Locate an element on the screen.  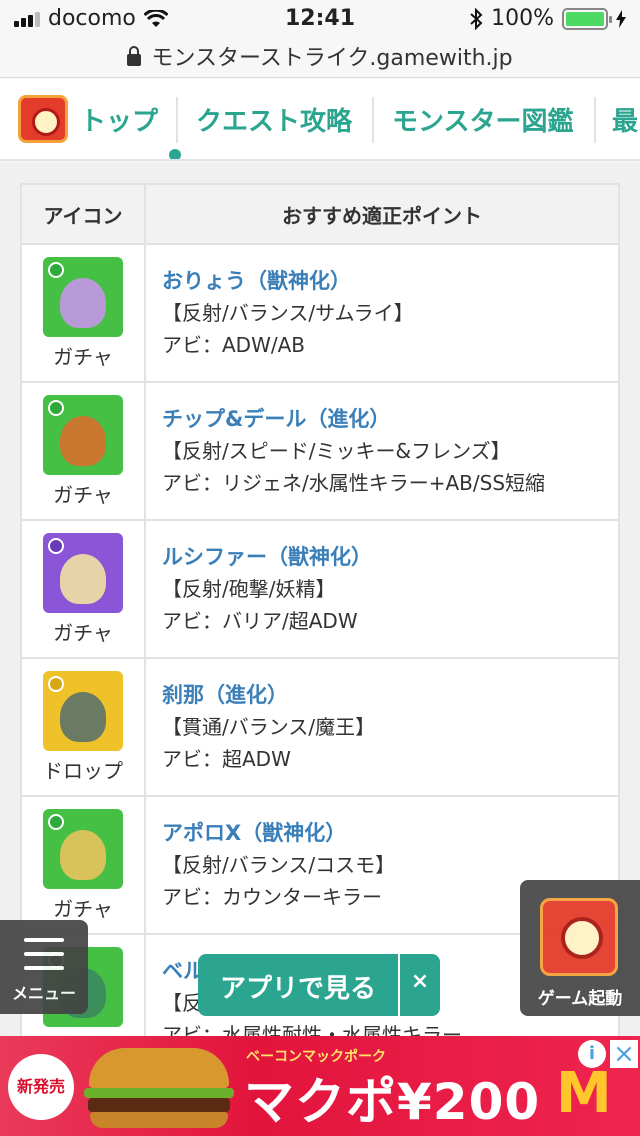
info-cell: おりょう（獣神化） 【反射/バランス/サムライ】 アビ：ADW/AB is located at coordinates (382, 313).